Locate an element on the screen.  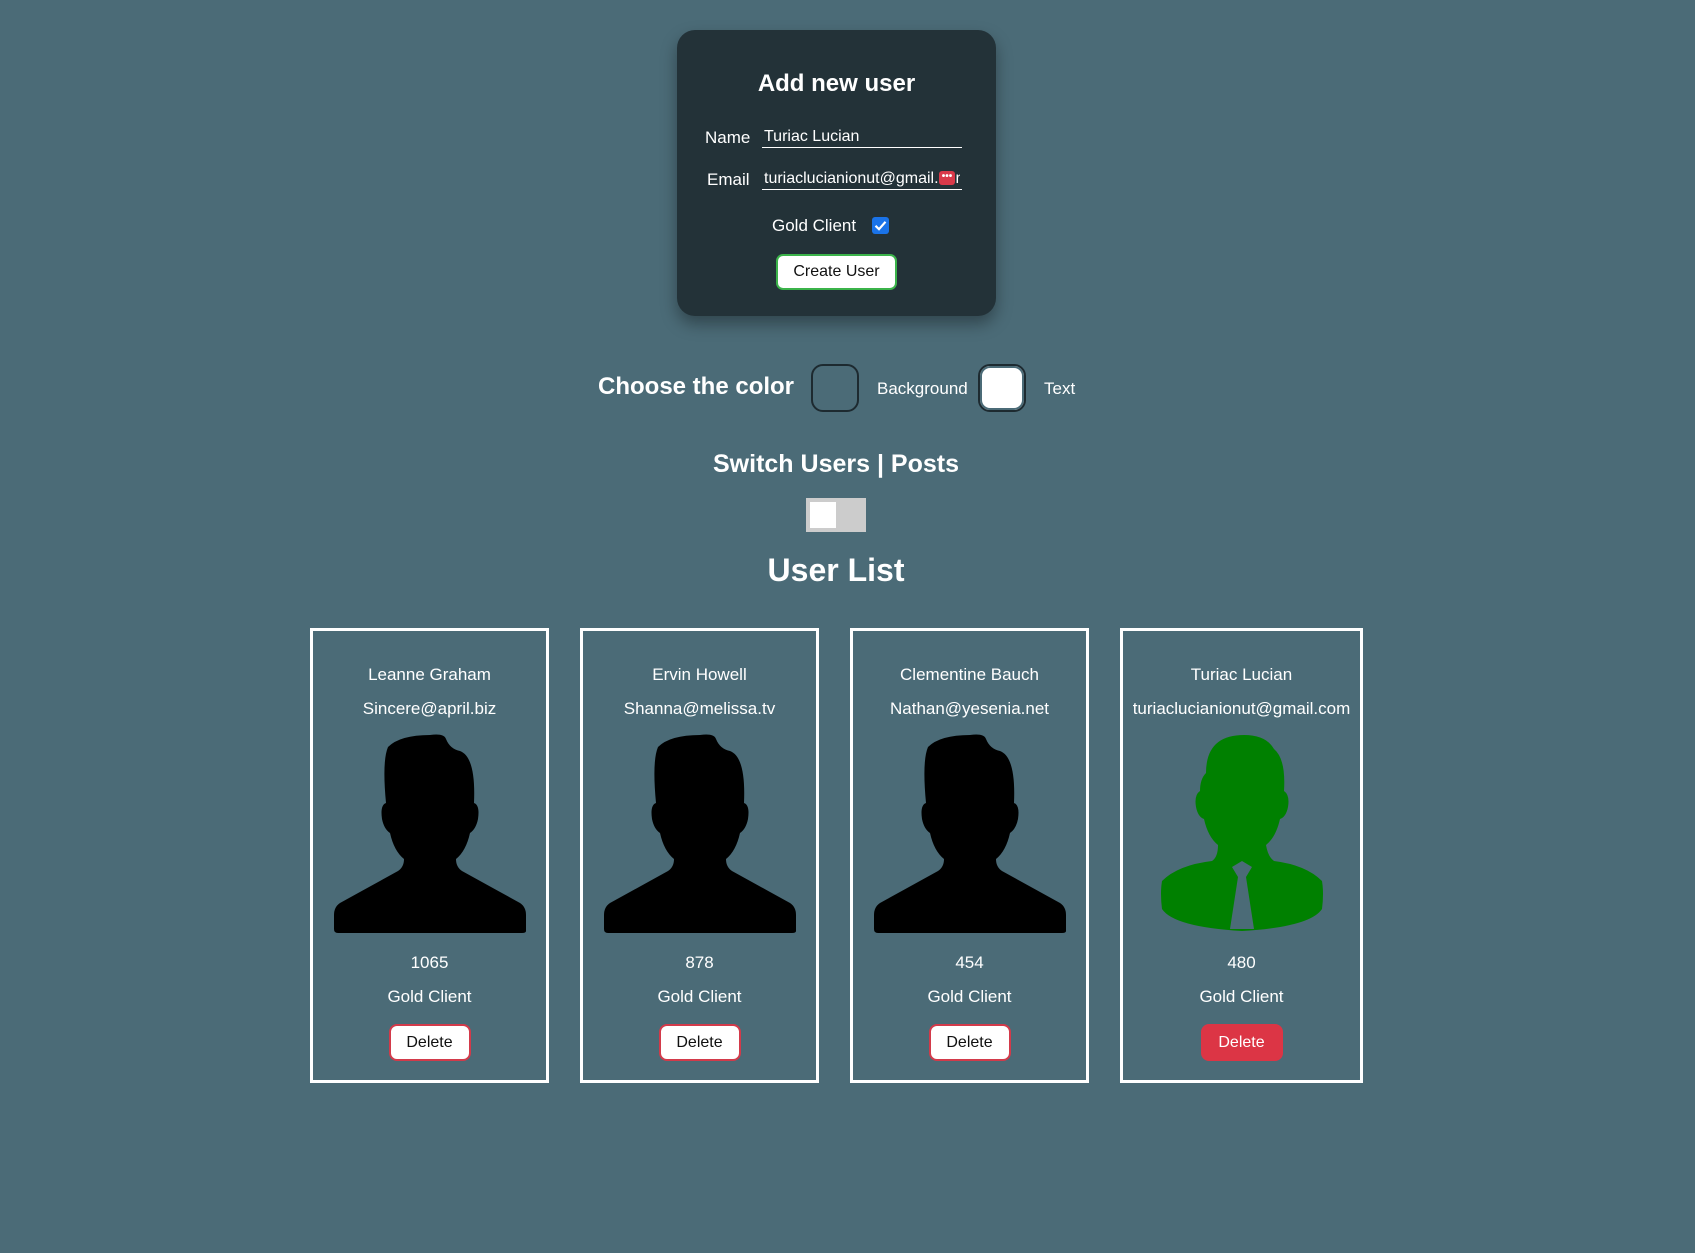
choose-color-title: Choose the color is located at coordinates (696, 386).